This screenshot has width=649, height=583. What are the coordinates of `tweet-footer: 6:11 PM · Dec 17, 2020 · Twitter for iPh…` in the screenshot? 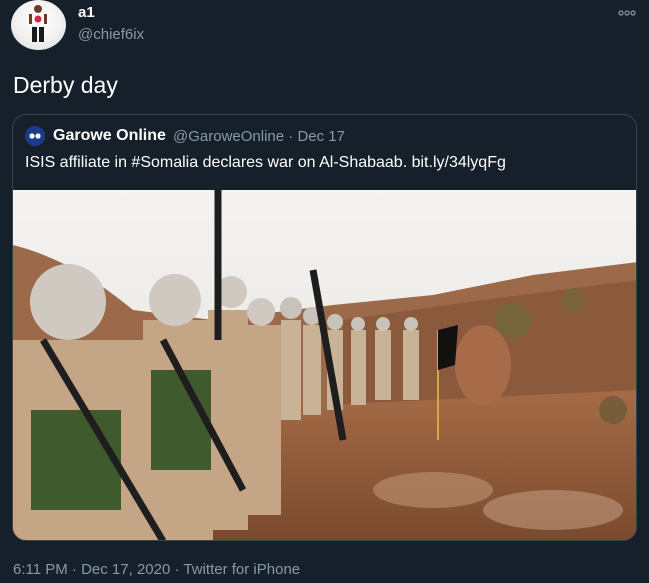 It's located at (156, 569).